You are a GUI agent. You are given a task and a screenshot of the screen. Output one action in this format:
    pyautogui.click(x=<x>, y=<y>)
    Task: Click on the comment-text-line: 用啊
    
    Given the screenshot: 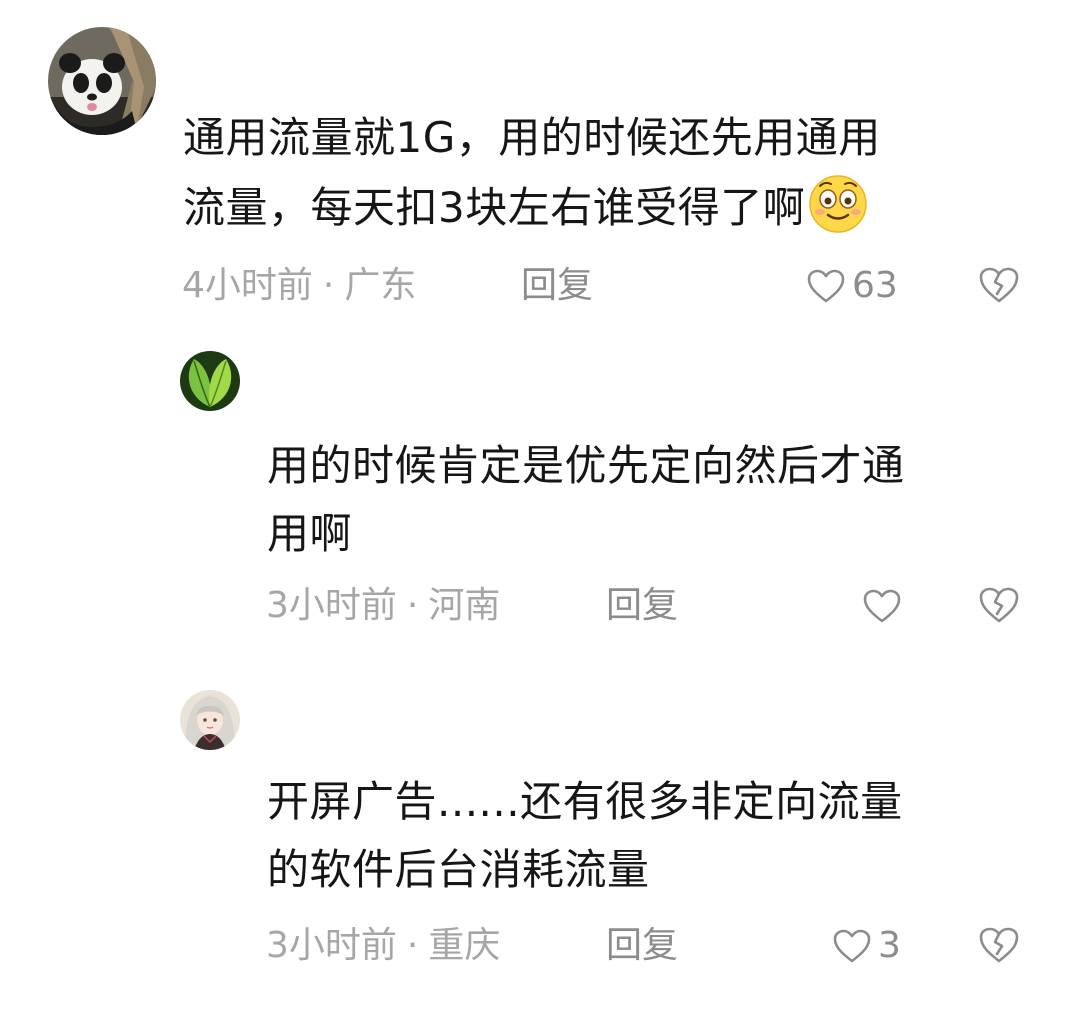 What is the action you would take?
    pyautogui.click(x=310, y=533)
    